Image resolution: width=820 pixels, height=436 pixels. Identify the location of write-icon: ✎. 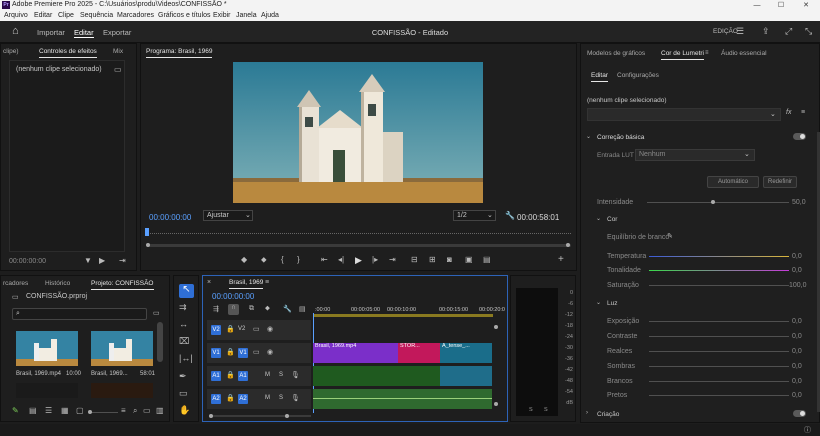
(15, 410).